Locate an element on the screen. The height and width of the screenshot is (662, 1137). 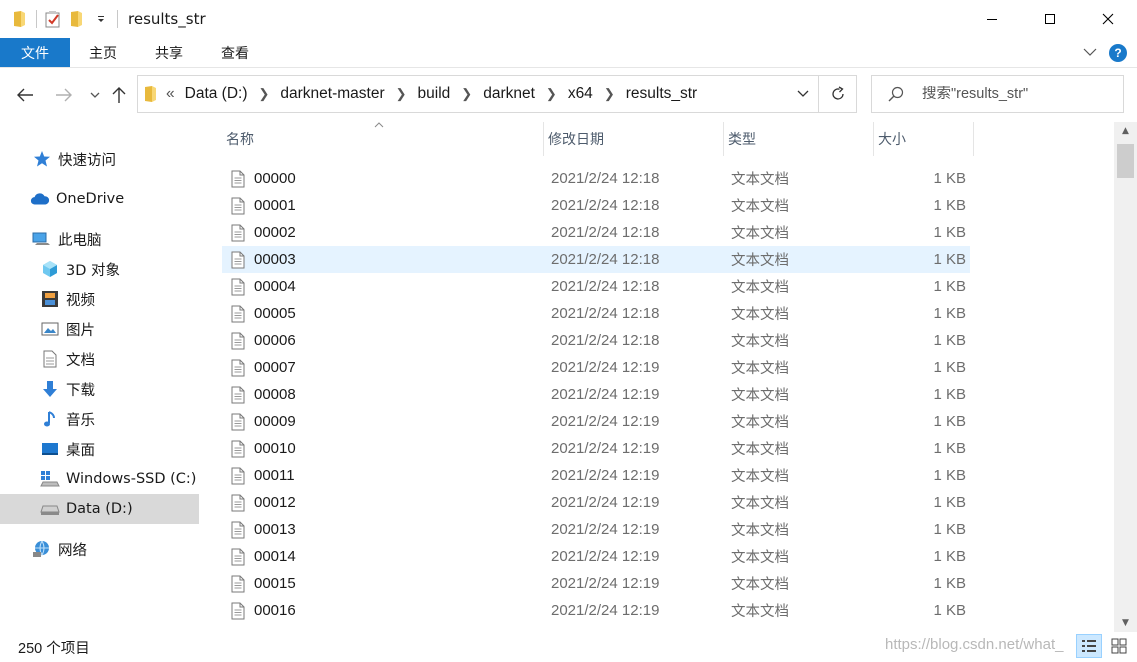
file-name-cell: 00010 is located at coordinates (263, 448).